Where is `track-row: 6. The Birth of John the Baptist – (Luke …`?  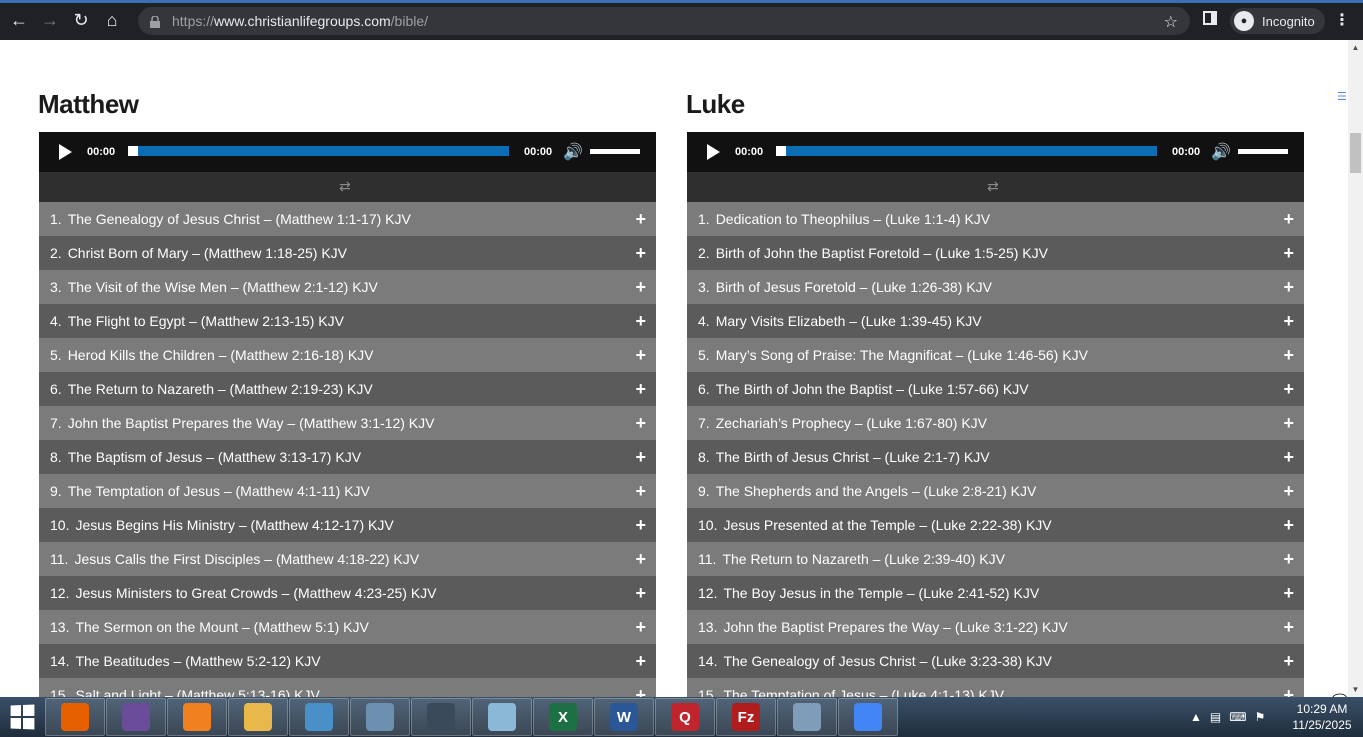 track-row: 6. The Birth of John the Baptist – (Luke … is located at coordinates (995, 389).